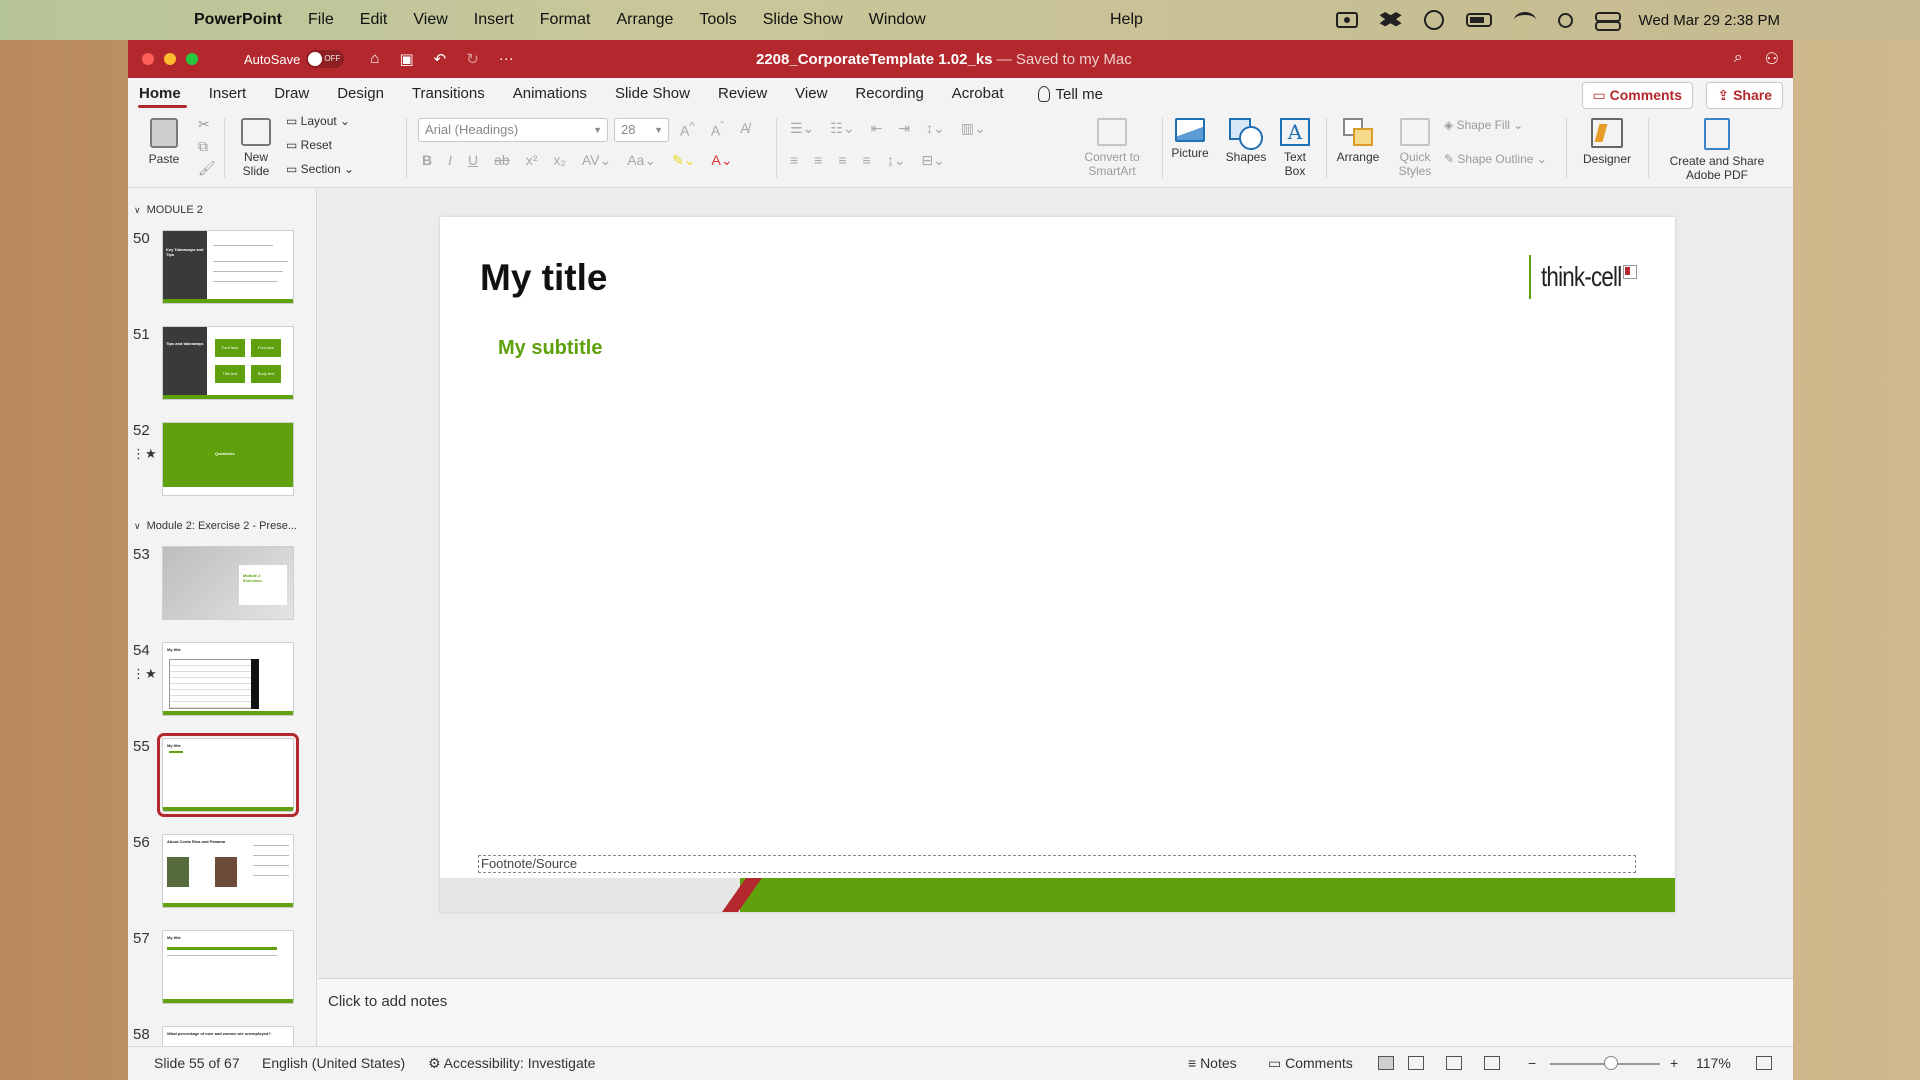 The height and width of the screenshot is (1080, 1920). I want to click on tab-insert: Insert, so click(228, 94).